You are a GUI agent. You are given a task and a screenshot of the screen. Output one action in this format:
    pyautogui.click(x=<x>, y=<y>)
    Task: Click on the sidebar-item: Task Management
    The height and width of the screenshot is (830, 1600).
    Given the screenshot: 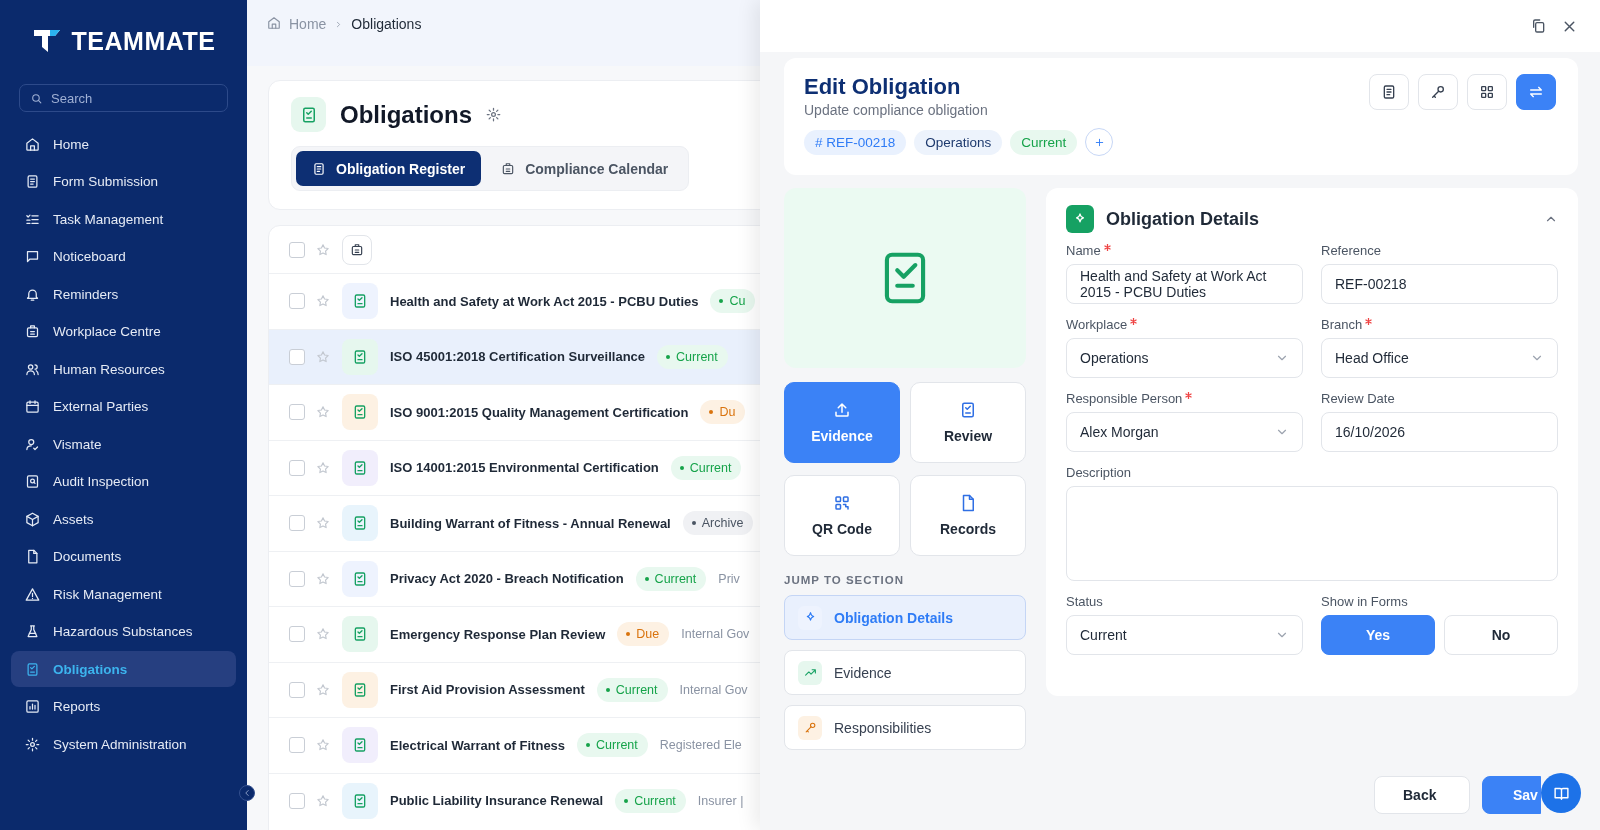 What is the action you would take?
    pyautogui.click(x=123, y=219)
    